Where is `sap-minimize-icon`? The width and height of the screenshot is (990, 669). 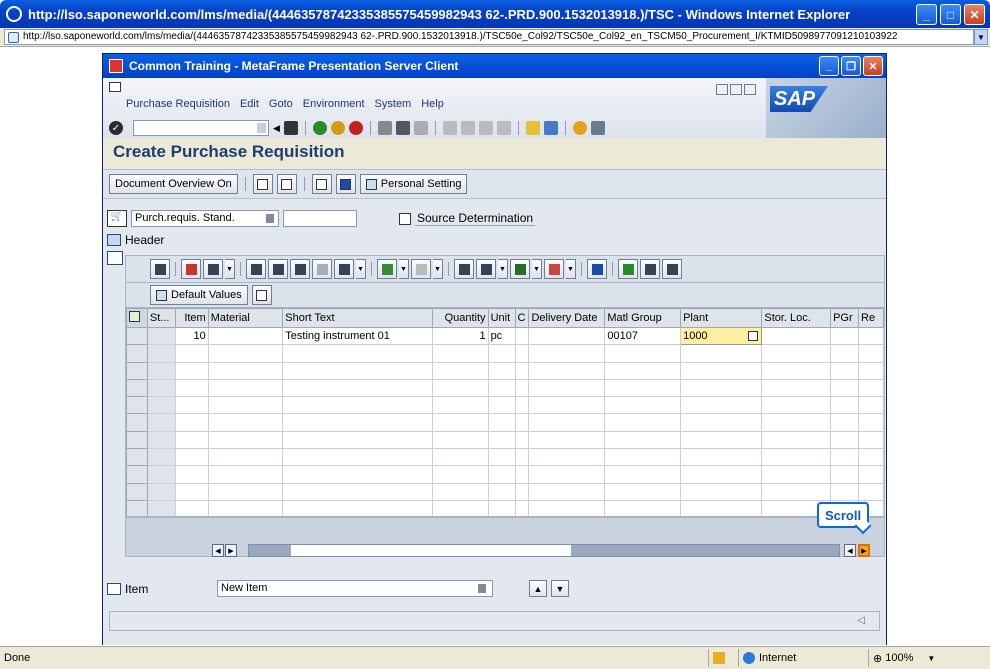 sap-minimize-icon is located at coordinates (722, 89).